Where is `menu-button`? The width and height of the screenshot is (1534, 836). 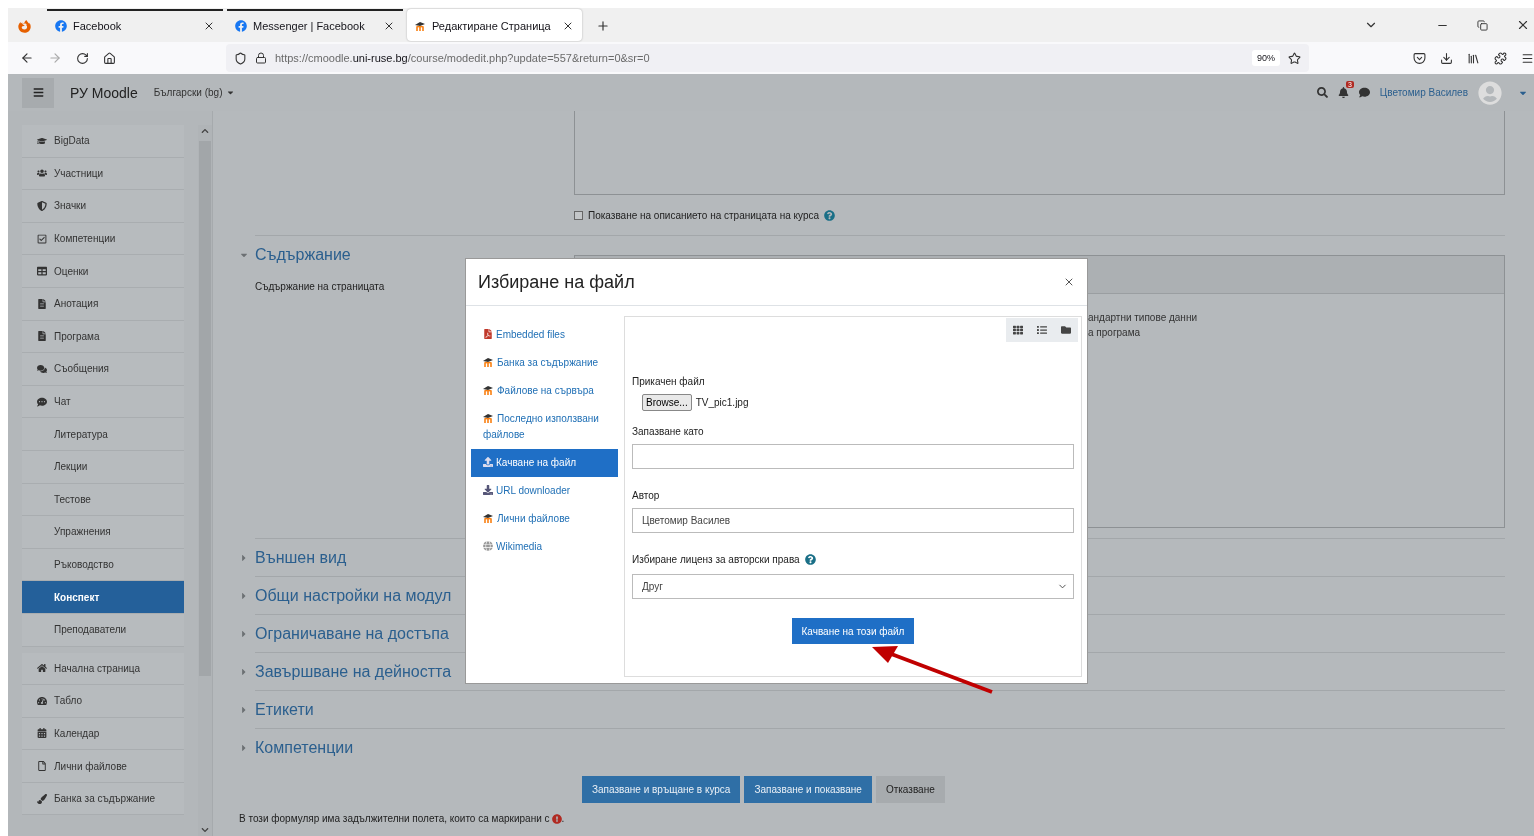
menu-button is located at coordinates (38, 92).